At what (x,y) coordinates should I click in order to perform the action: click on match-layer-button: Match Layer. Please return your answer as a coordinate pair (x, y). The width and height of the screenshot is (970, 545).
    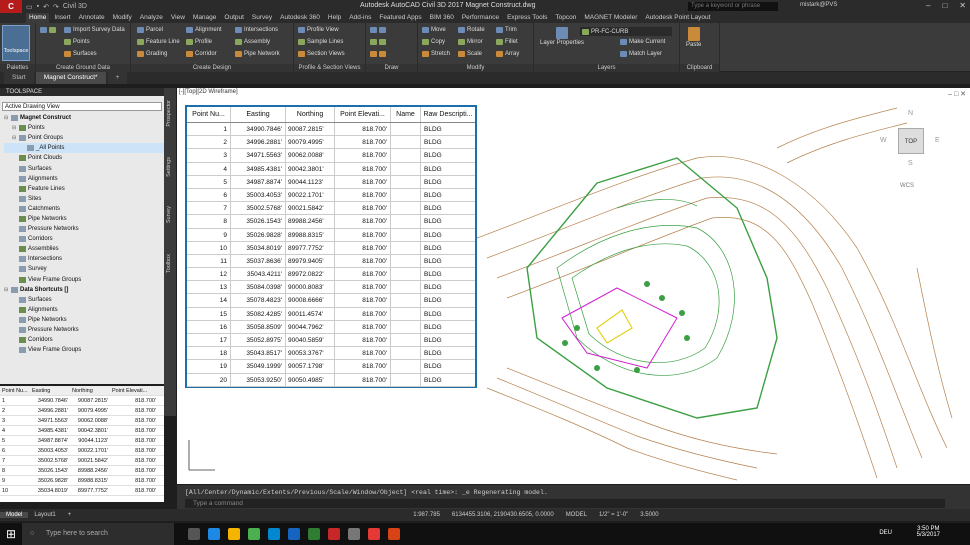
    Looking at the image, I should click on (641, 54).